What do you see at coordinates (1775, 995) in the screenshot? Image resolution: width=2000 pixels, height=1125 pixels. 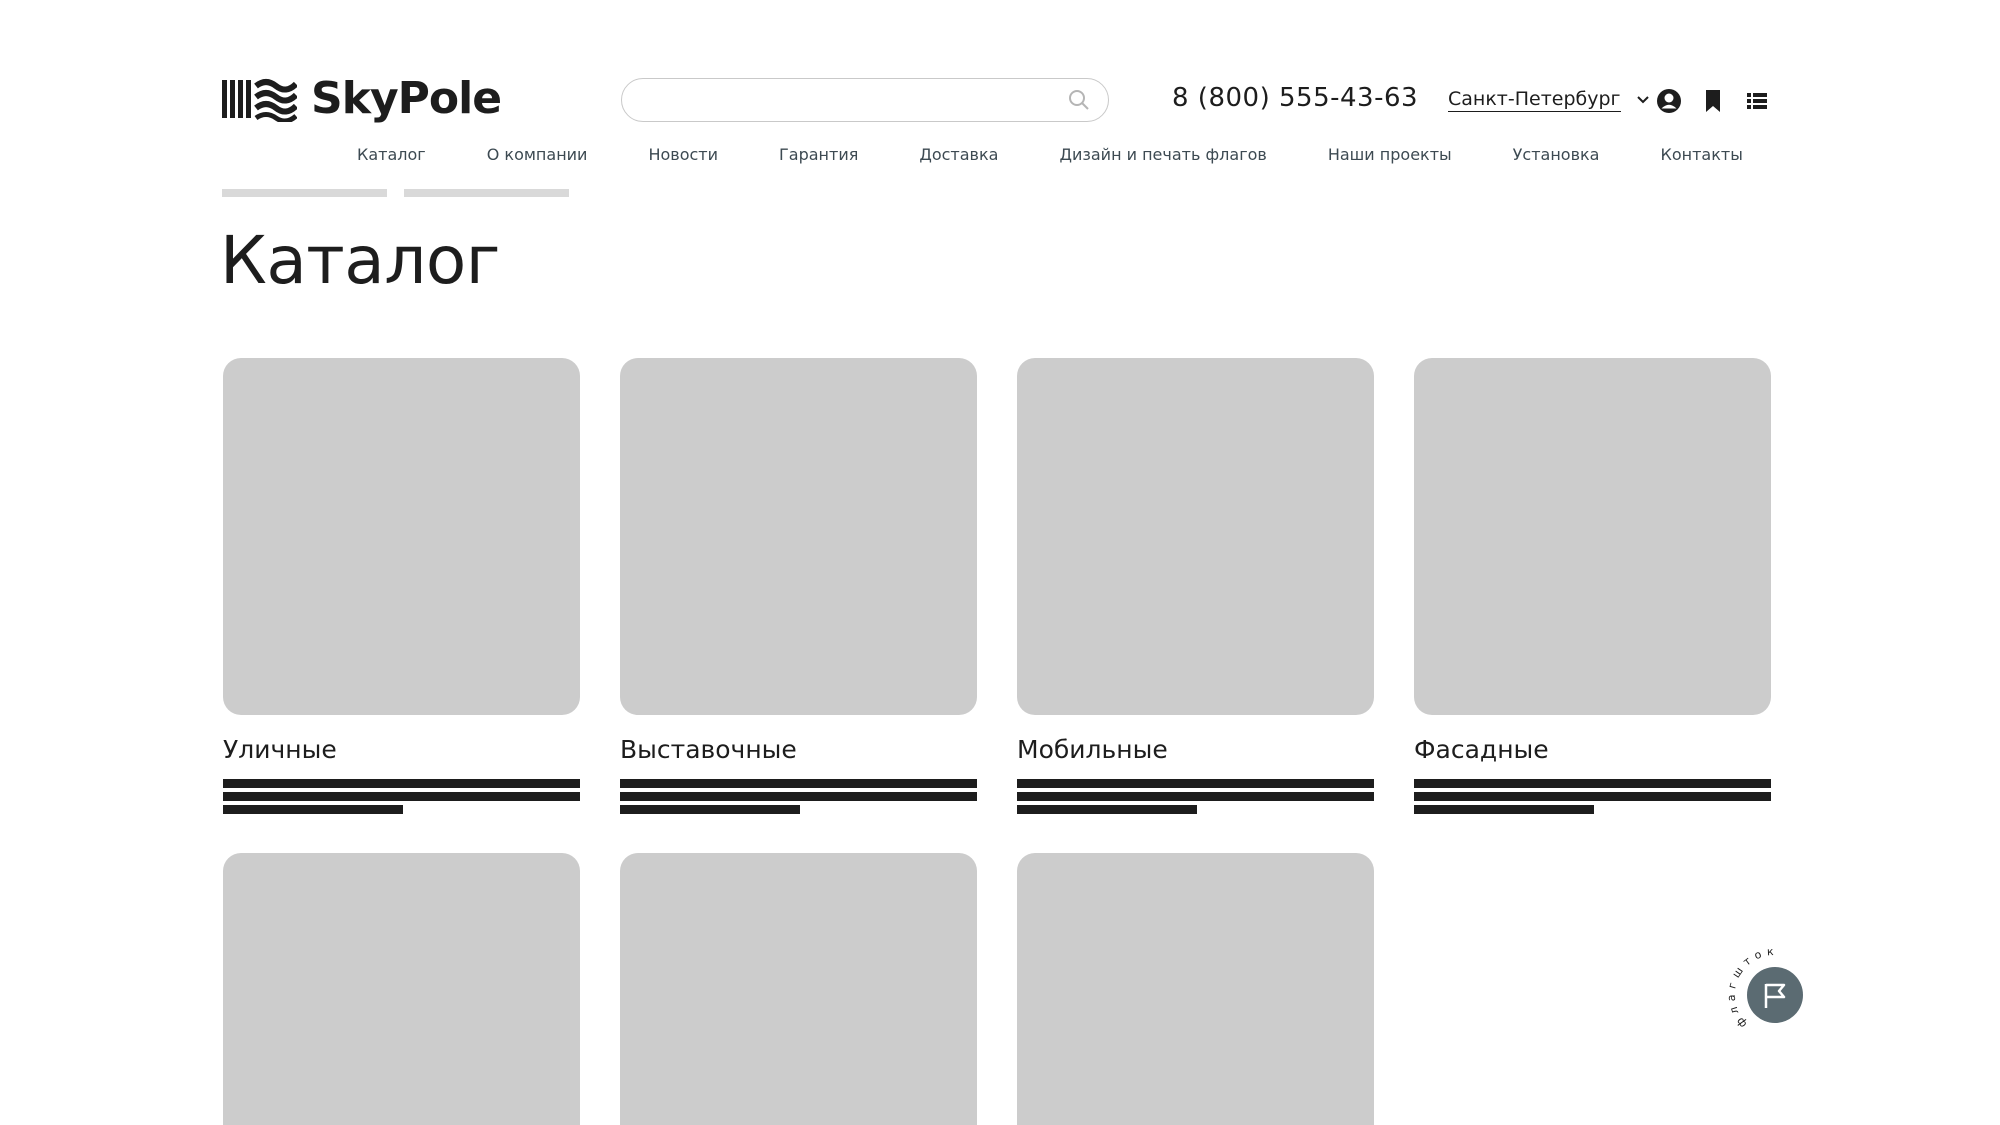 I see `flagpoles-fab-button: флагштоки` at bounding box center [1775, 995].